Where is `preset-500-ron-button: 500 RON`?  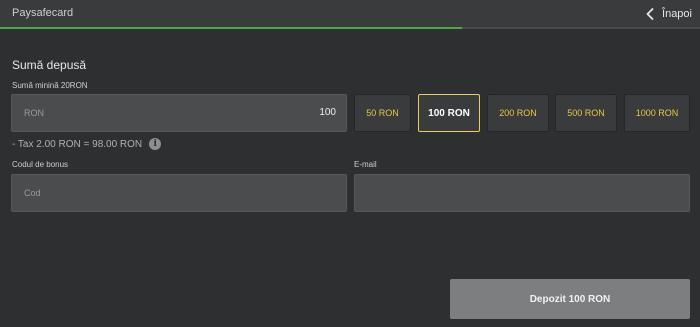 preset-500-ron-button: 500 RON is located at coordinates (586, 113).